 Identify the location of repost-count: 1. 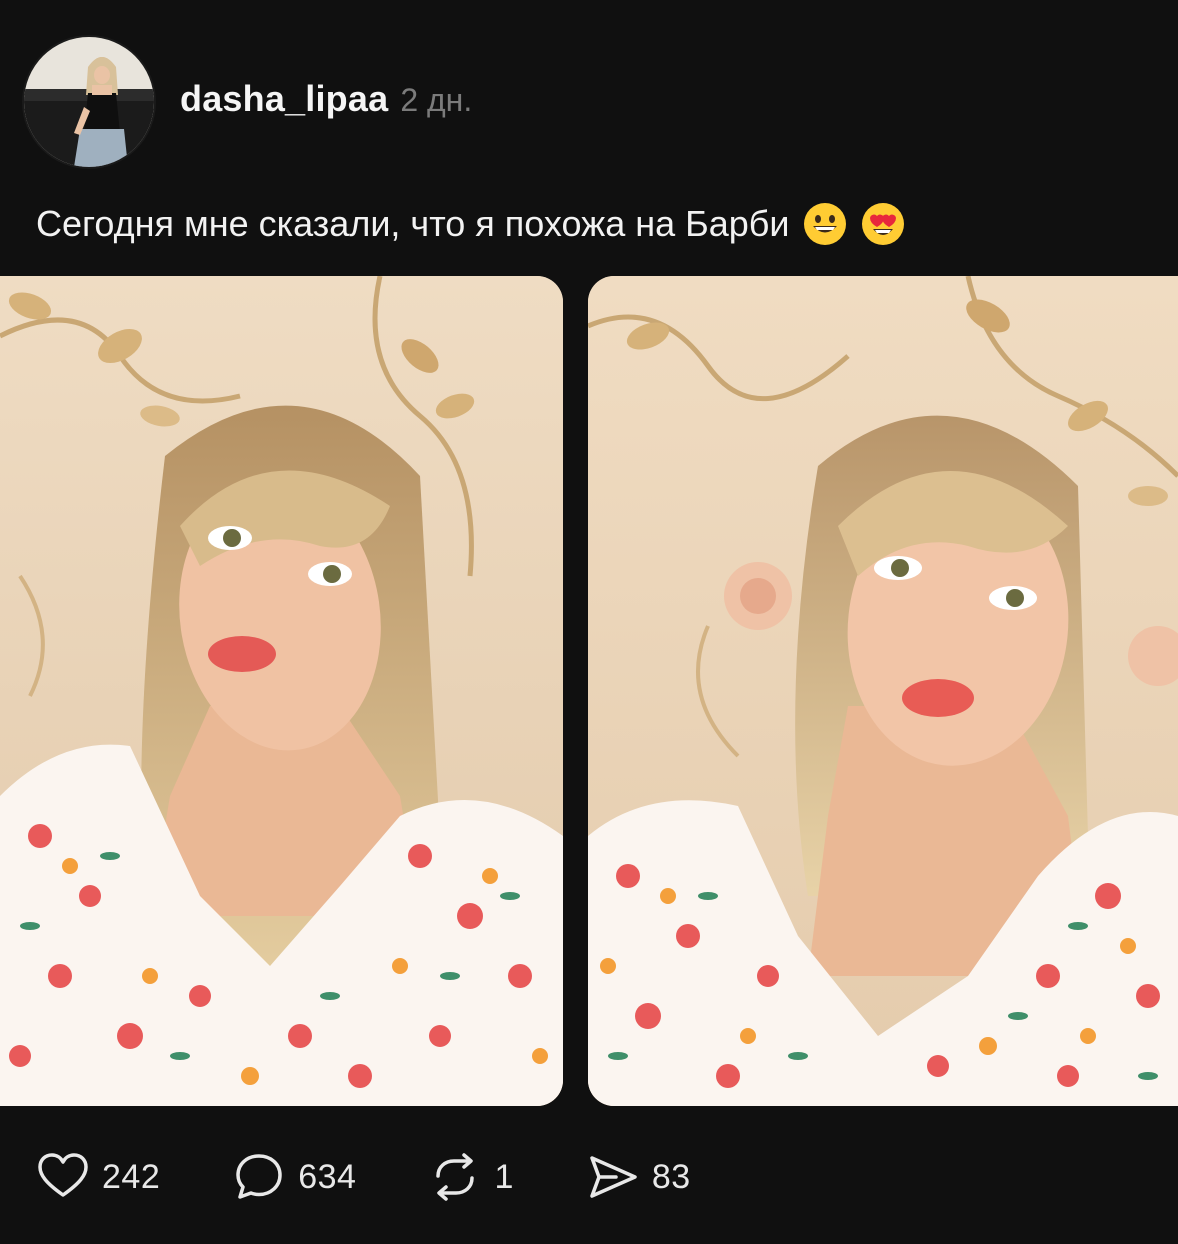
(504, 1176).